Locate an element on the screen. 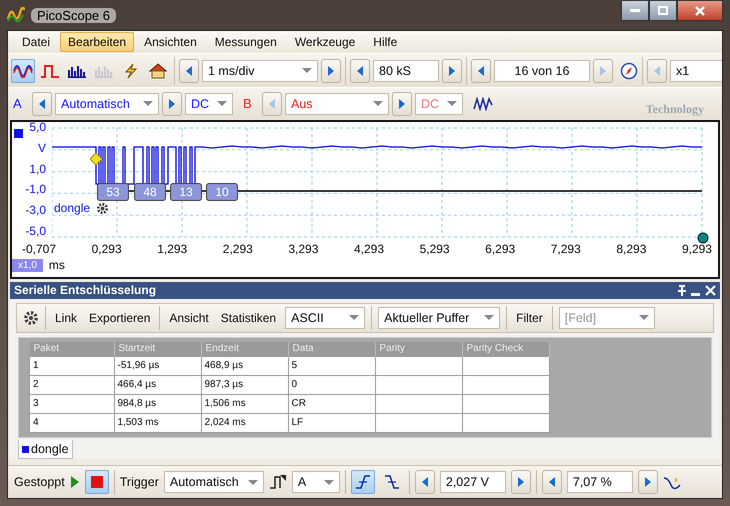 The image size is (730, 506). table-cell: 1,506 ms is located at coordinates (225, 404).